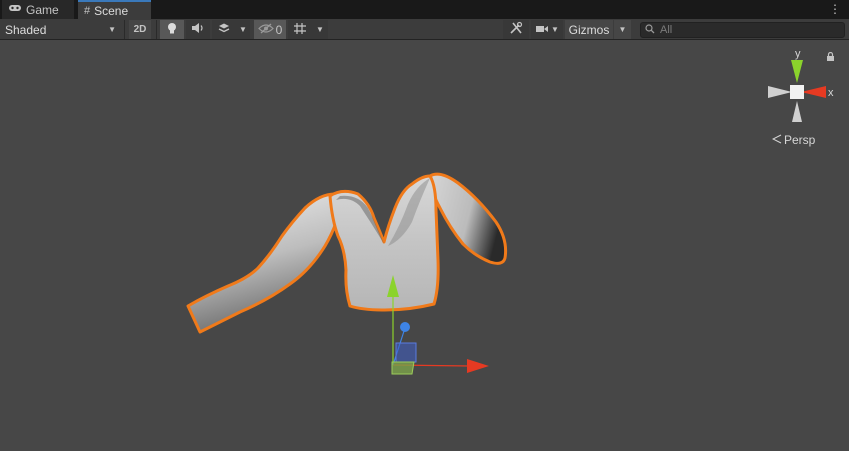  I want to click on orientation-x-cone-icon, so click(813, 92).